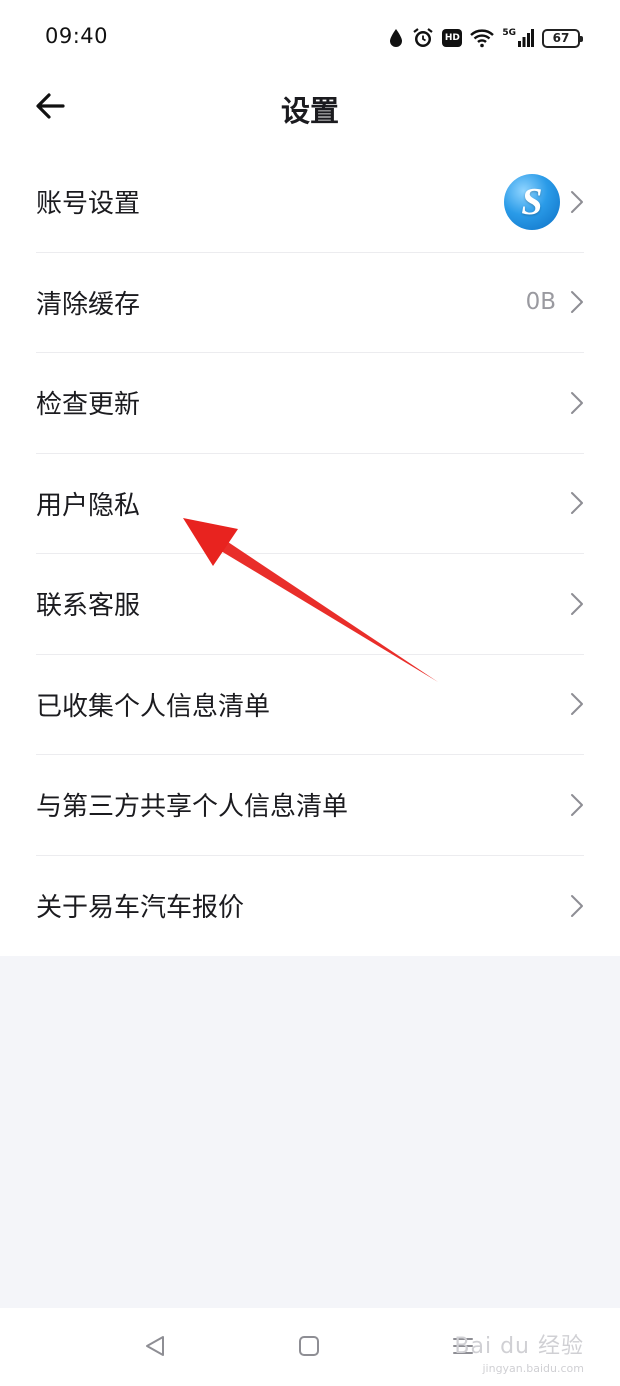  What do you see at coordinates (518, 38) in the screenshot?
I see `5g-signal-icon: 5G` at bounding box center [518, 38].